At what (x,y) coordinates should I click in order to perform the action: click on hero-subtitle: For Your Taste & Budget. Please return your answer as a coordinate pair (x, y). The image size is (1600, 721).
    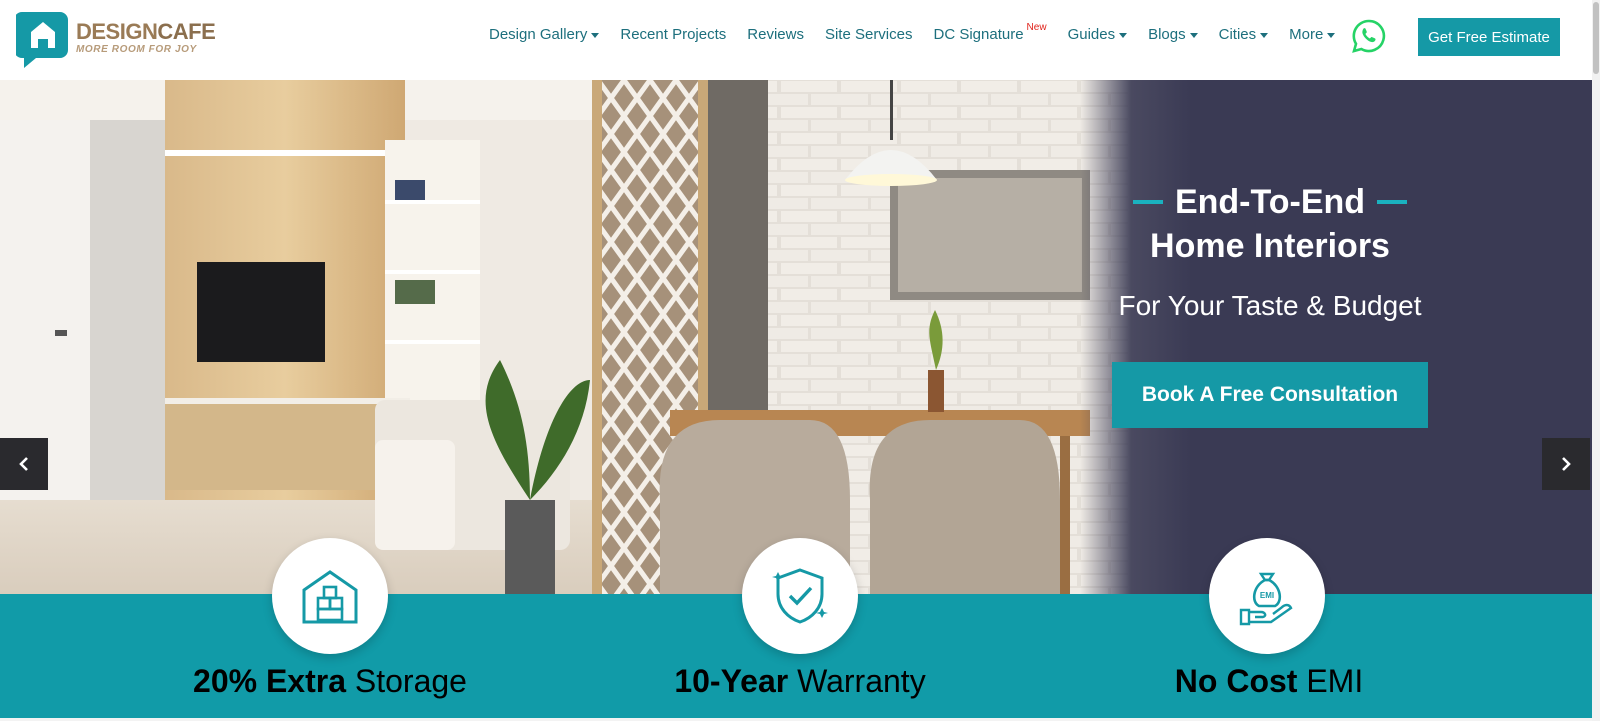
    Looking at the image, I should click on (1270, 305).